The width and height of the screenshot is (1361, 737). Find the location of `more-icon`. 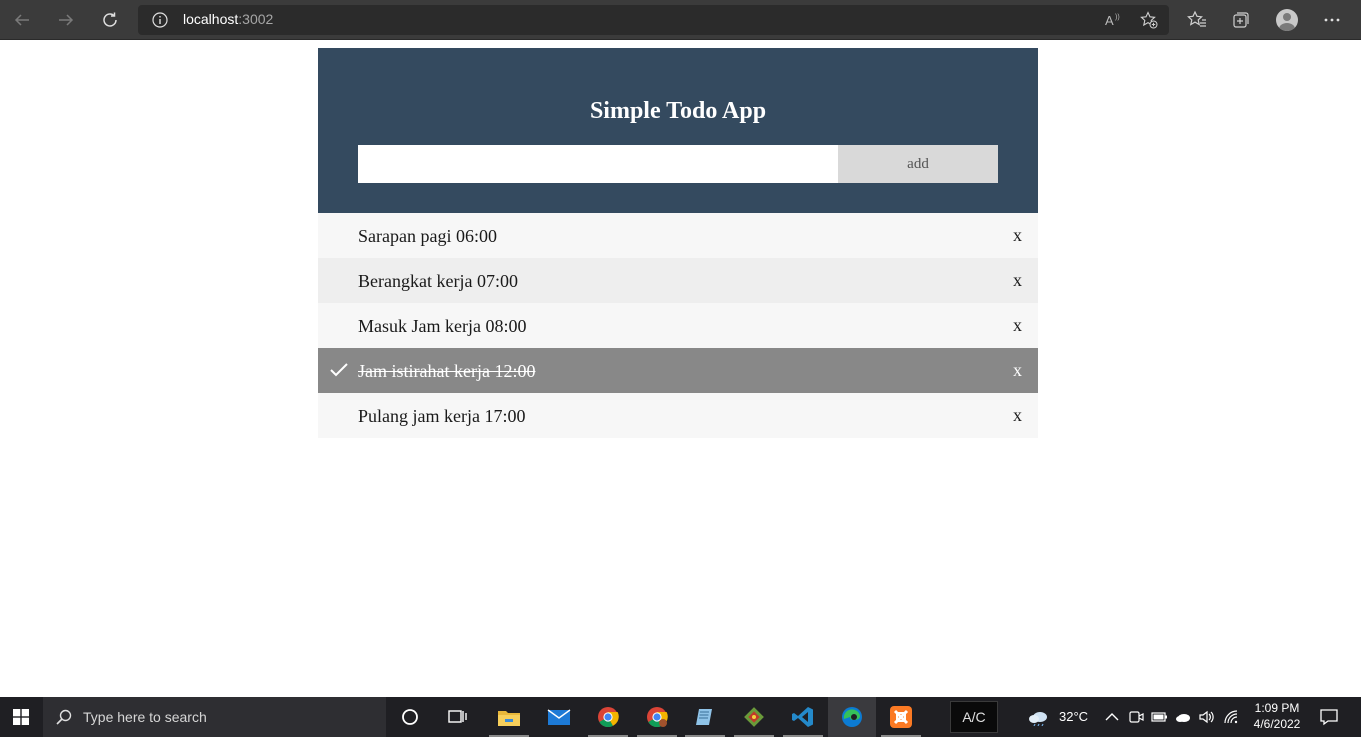

more-icon is located at coordinates (1332, 20).